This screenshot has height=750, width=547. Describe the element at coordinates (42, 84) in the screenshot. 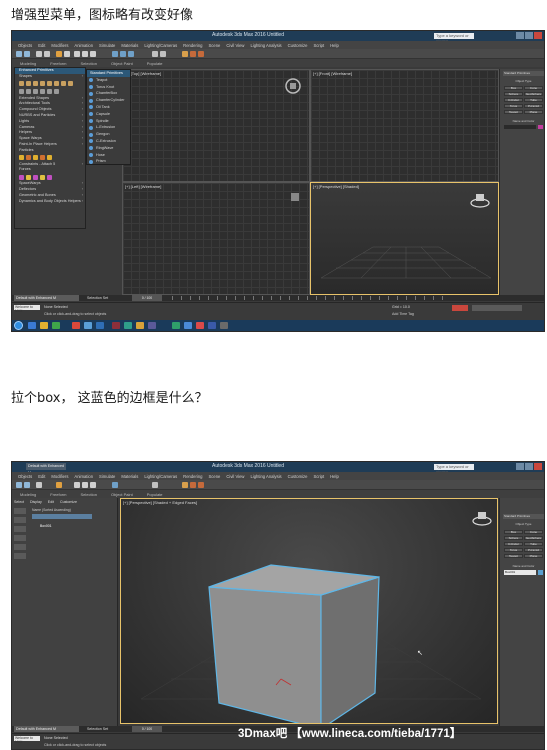

I see `torus-icon` at that location.